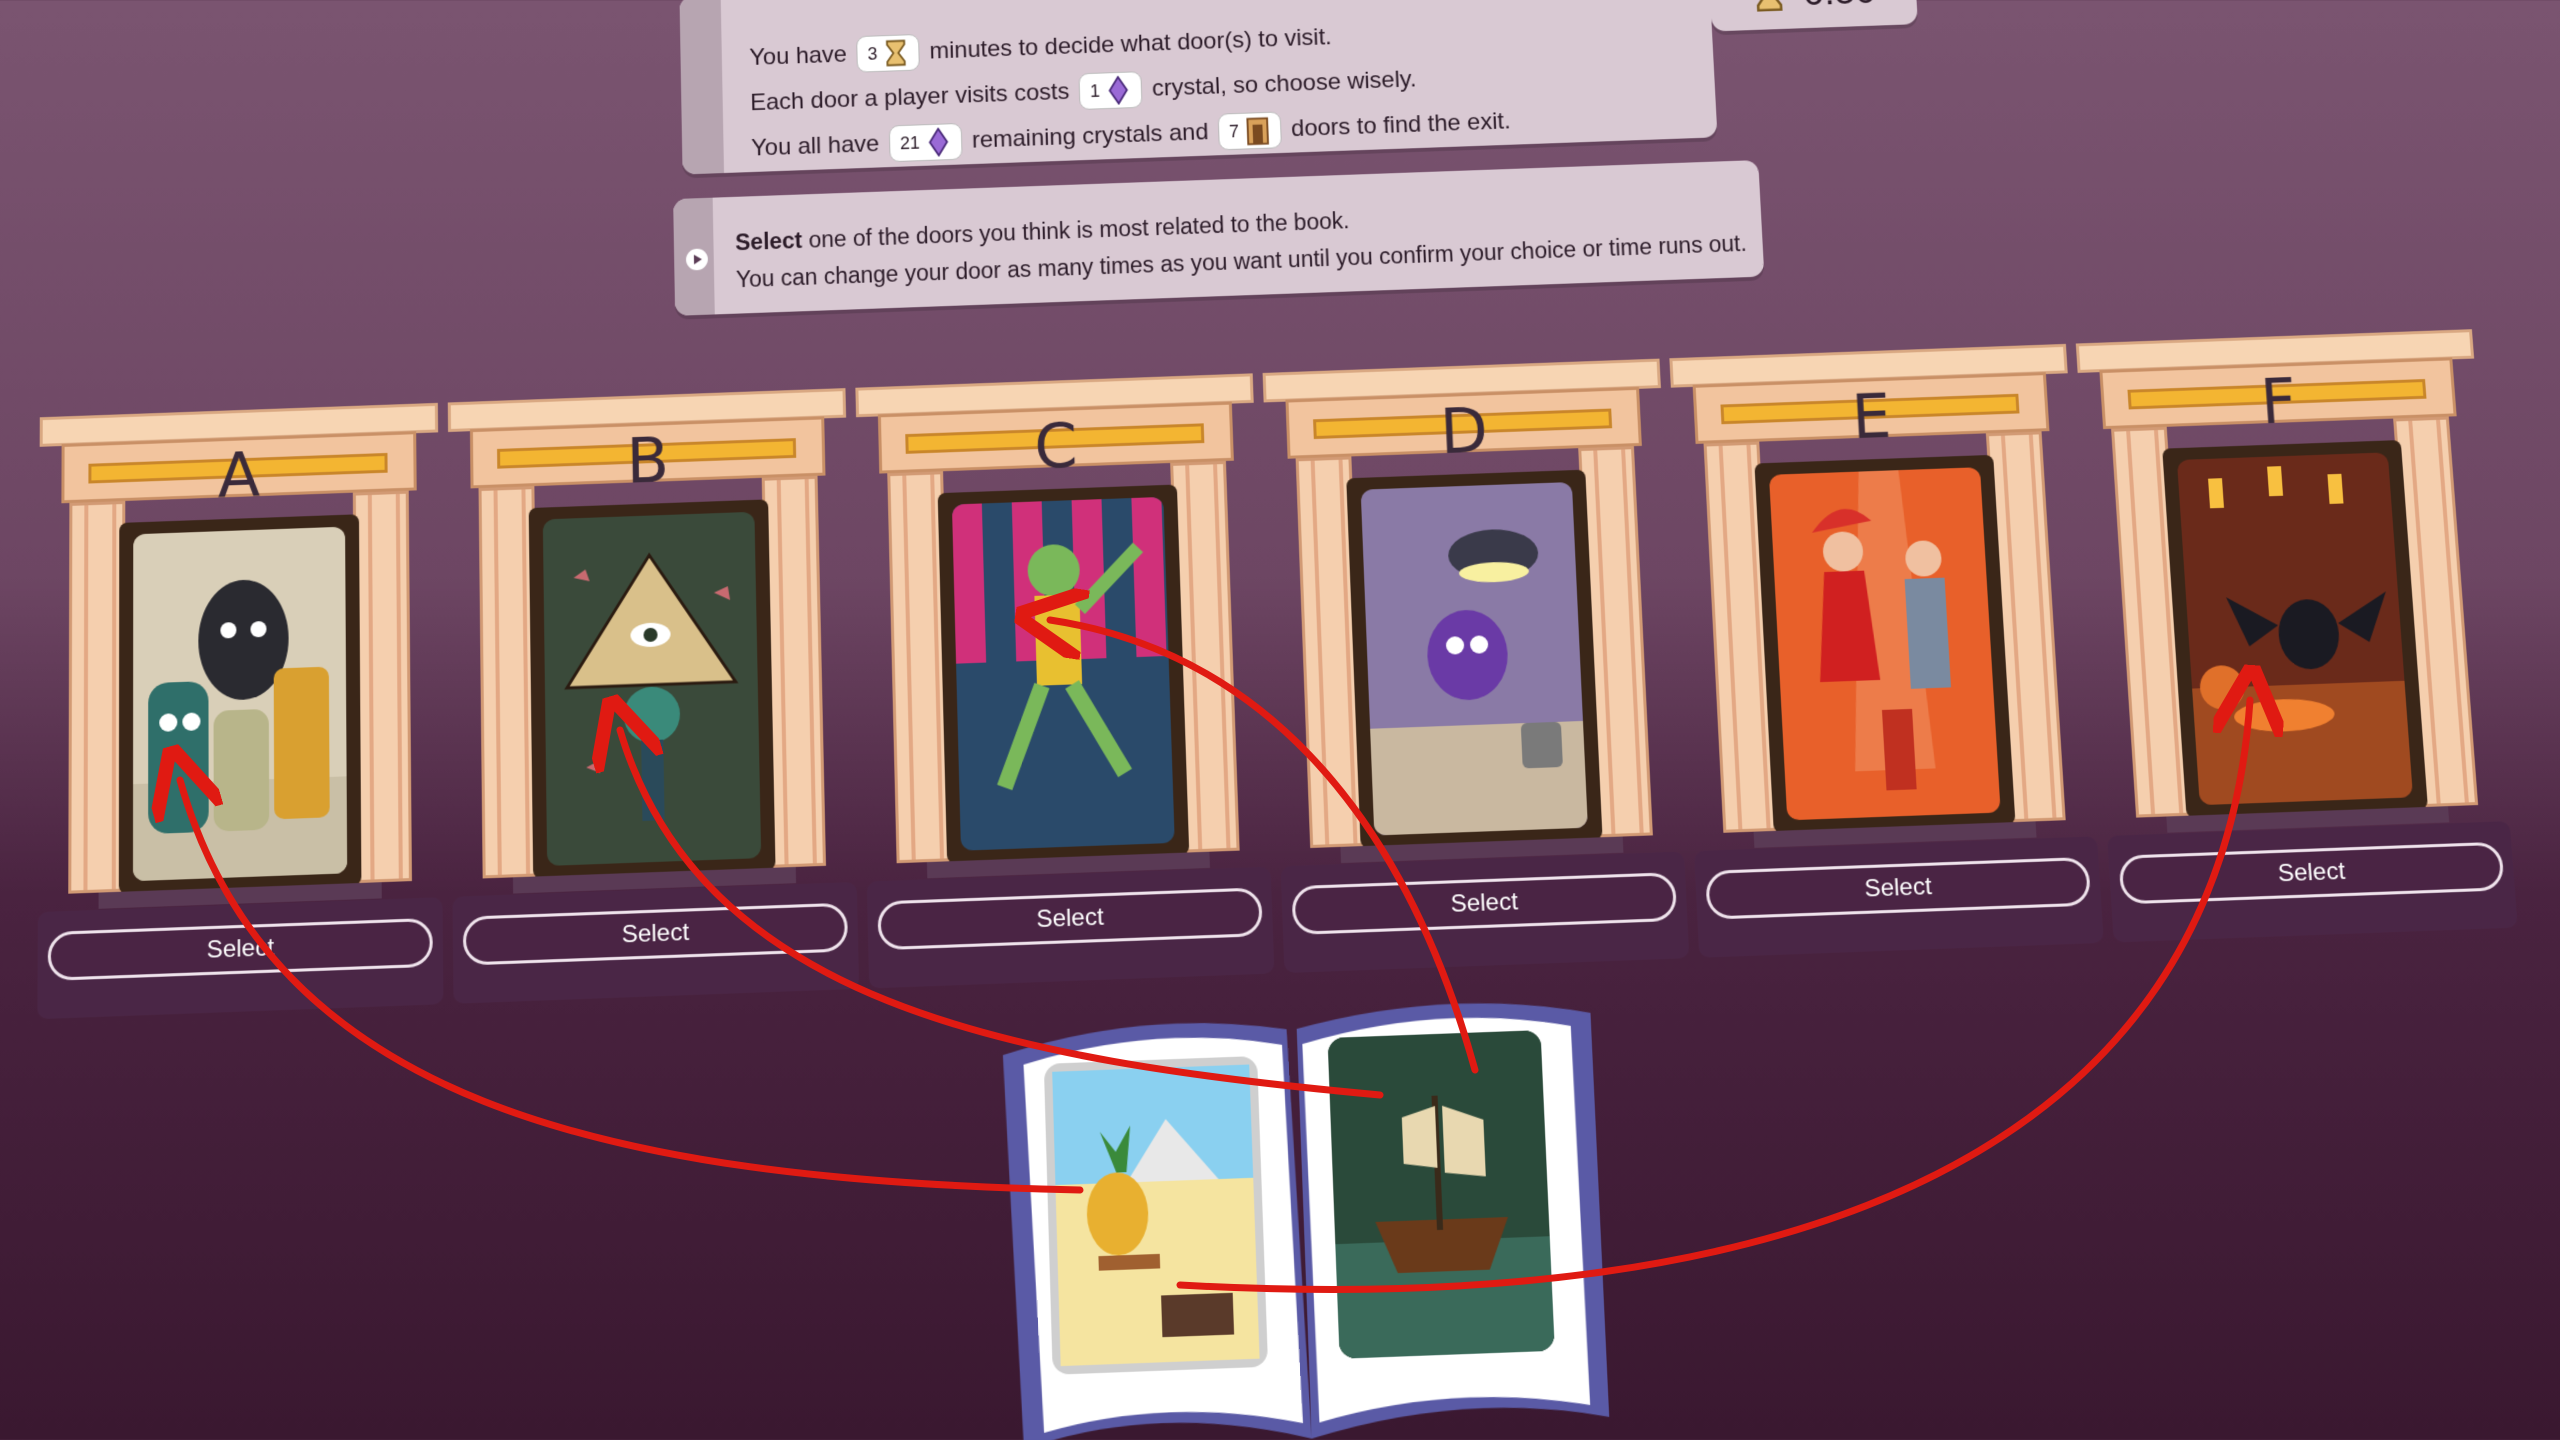  I want to click on door-e: E Select, so click(1886, 650).